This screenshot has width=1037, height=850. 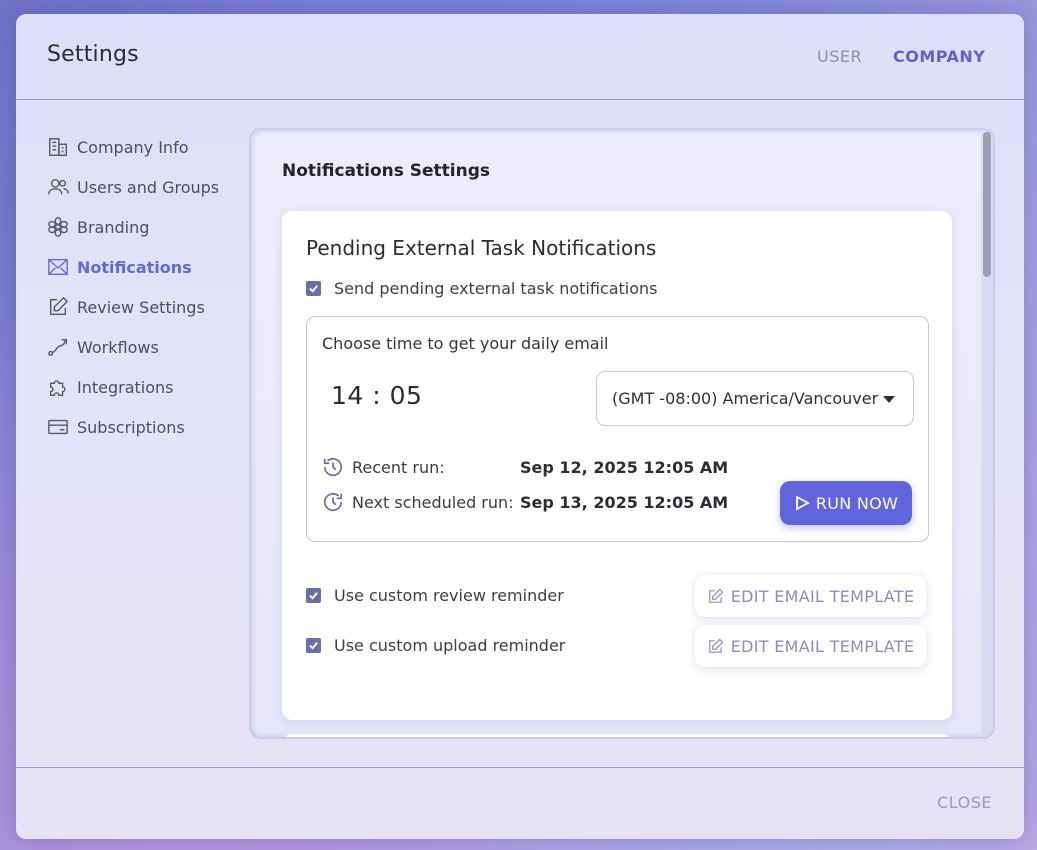 I want to click on tab-company: COMPANY, so click(x=939, y=56).